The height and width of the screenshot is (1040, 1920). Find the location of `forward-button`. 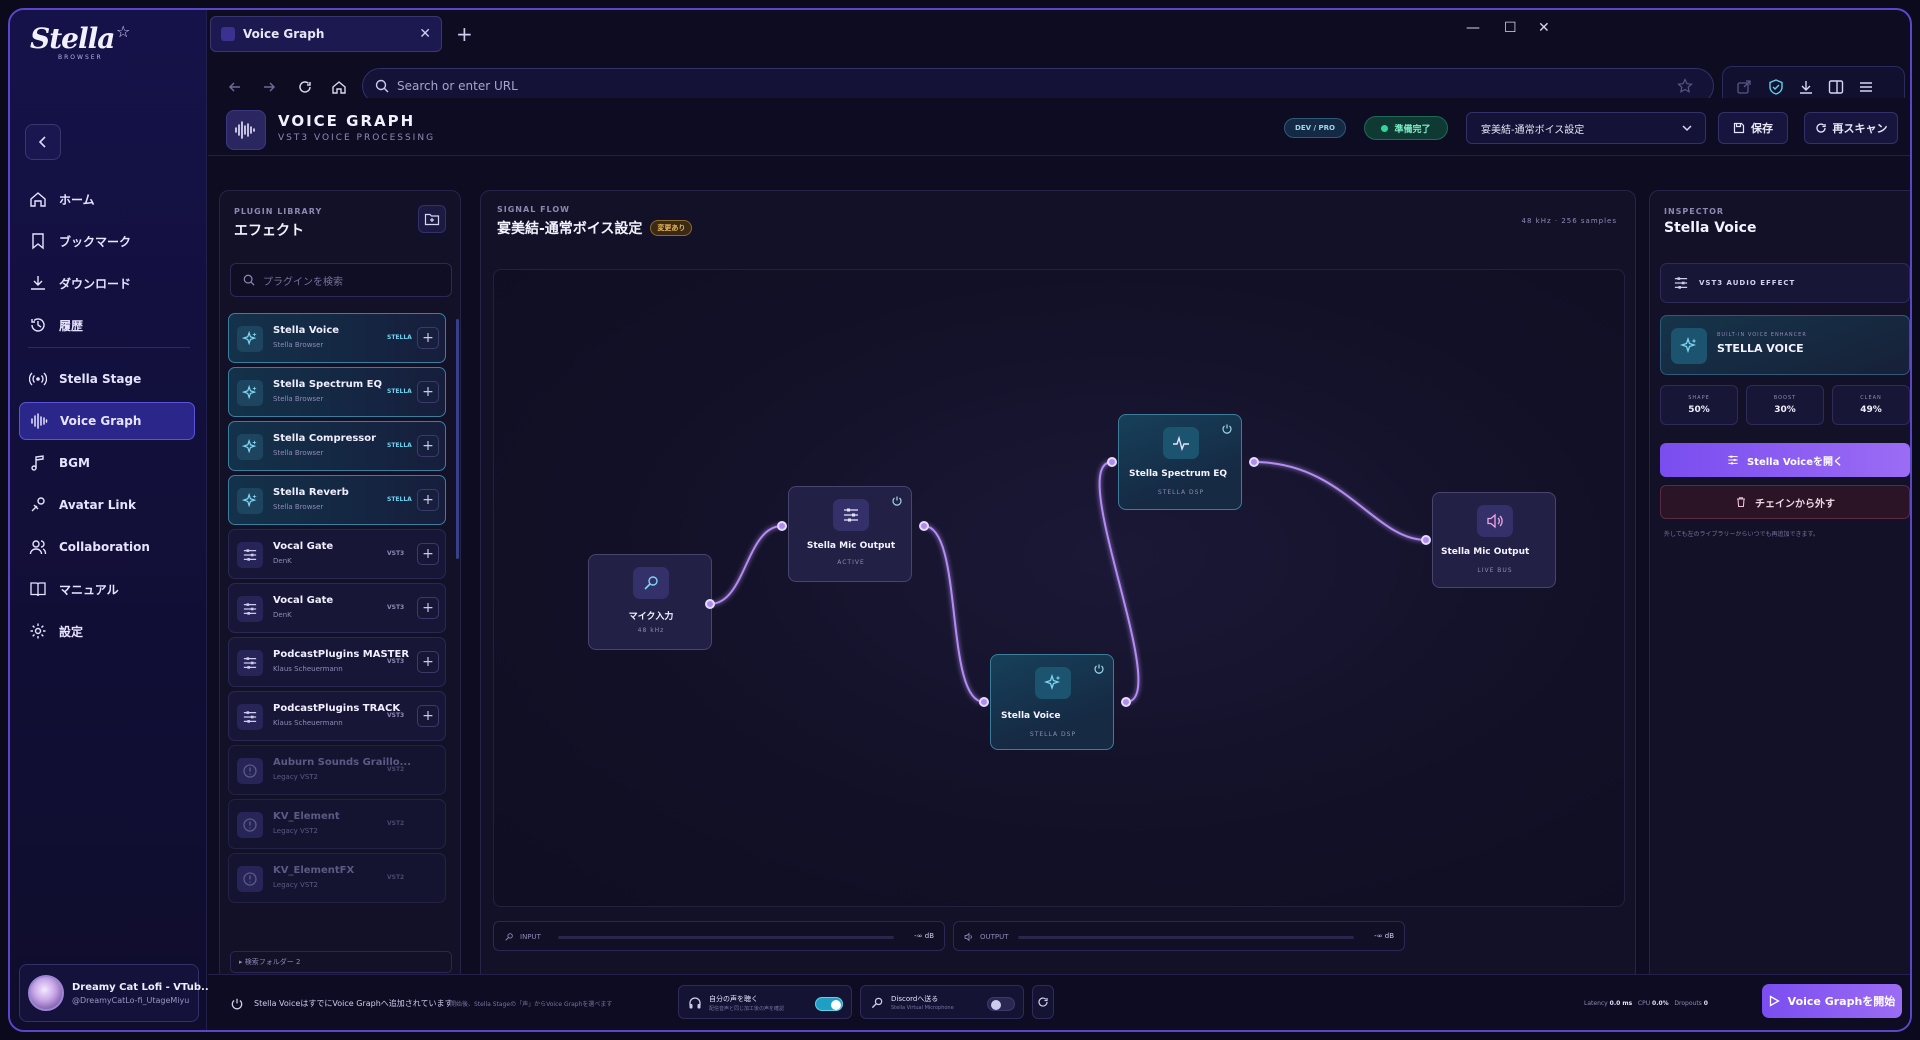

forward-button is located at coordinates (269, 87).